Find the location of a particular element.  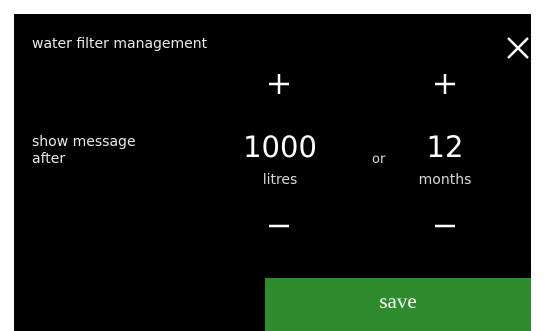

save-button: save is located at coordinates (398, 304).